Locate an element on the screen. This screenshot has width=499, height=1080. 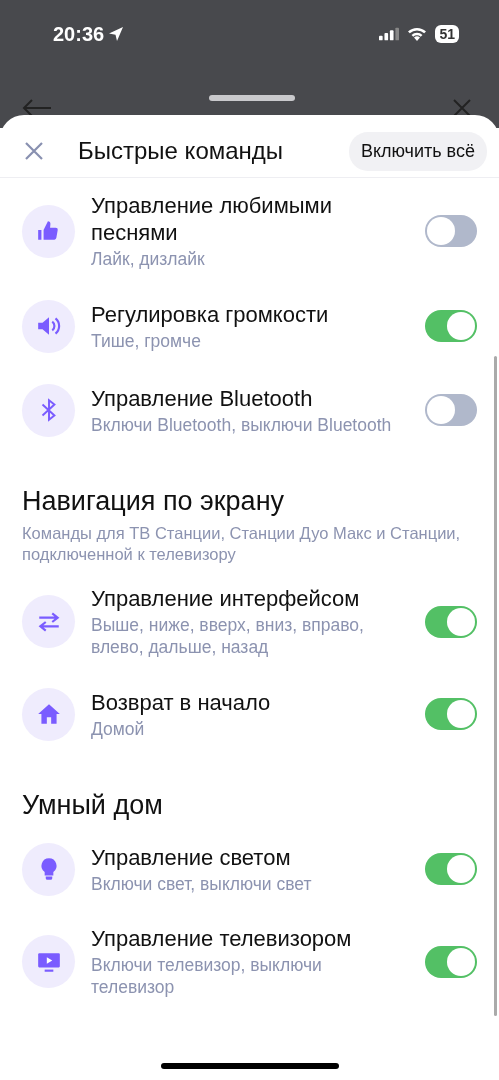
sheet-title: Быстрые команды is located at coordinates (181, 151).